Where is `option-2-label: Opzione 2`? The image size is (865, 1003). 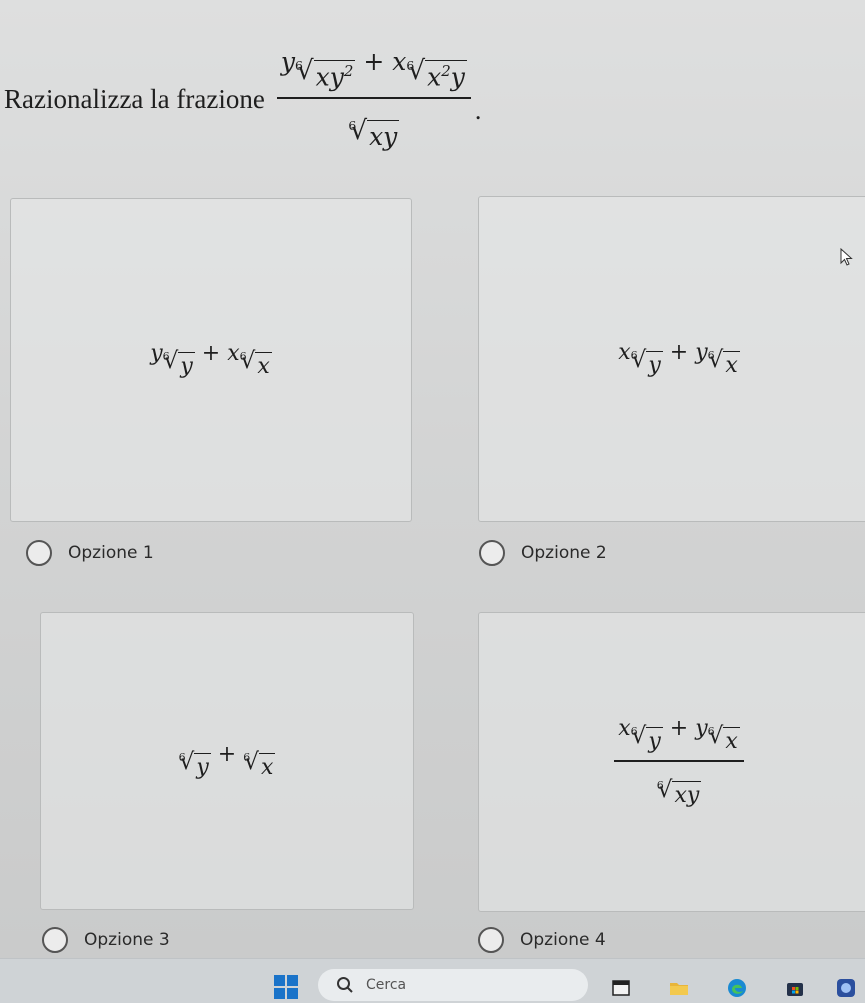
option-2-label: Opzione 2 is located at coordinates (564, 553).